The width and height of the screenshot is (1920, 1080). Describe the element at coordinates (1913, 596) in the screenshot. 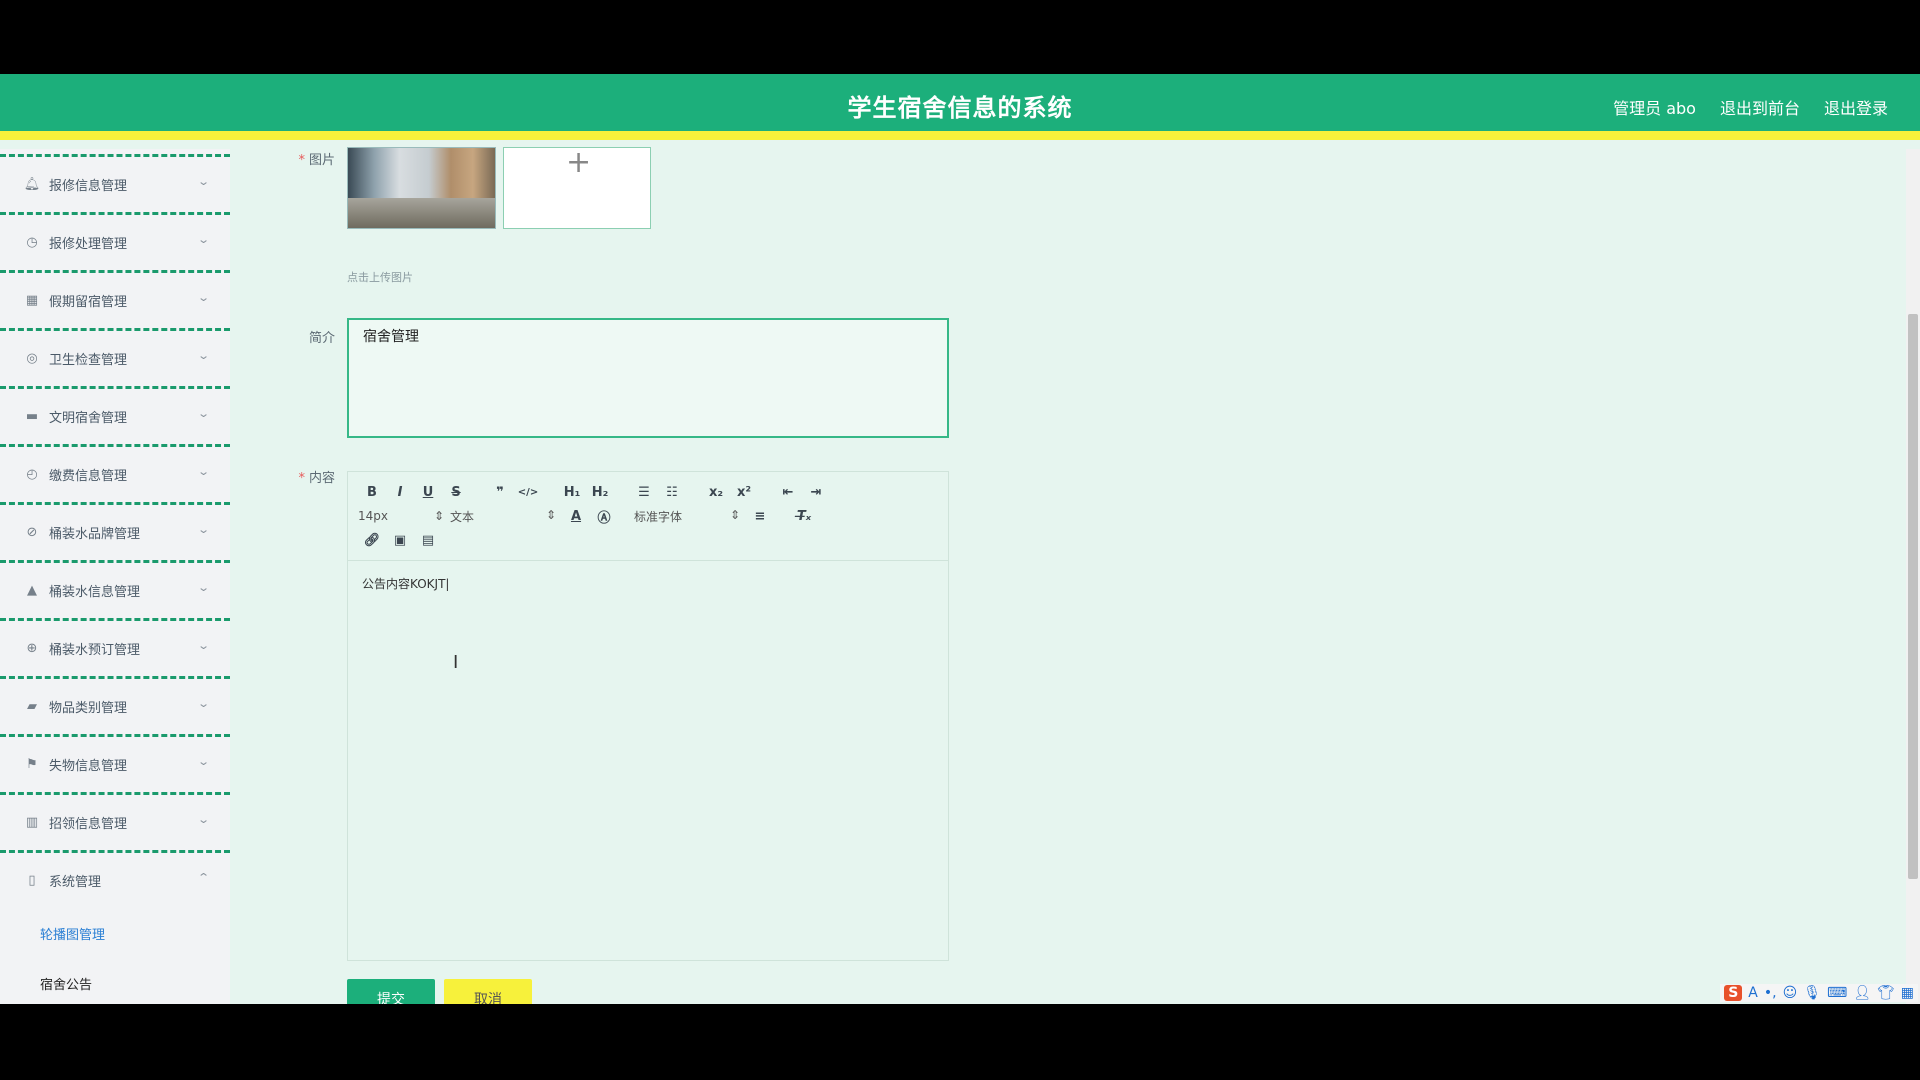

I see `scrollbar-thumb` at that location.